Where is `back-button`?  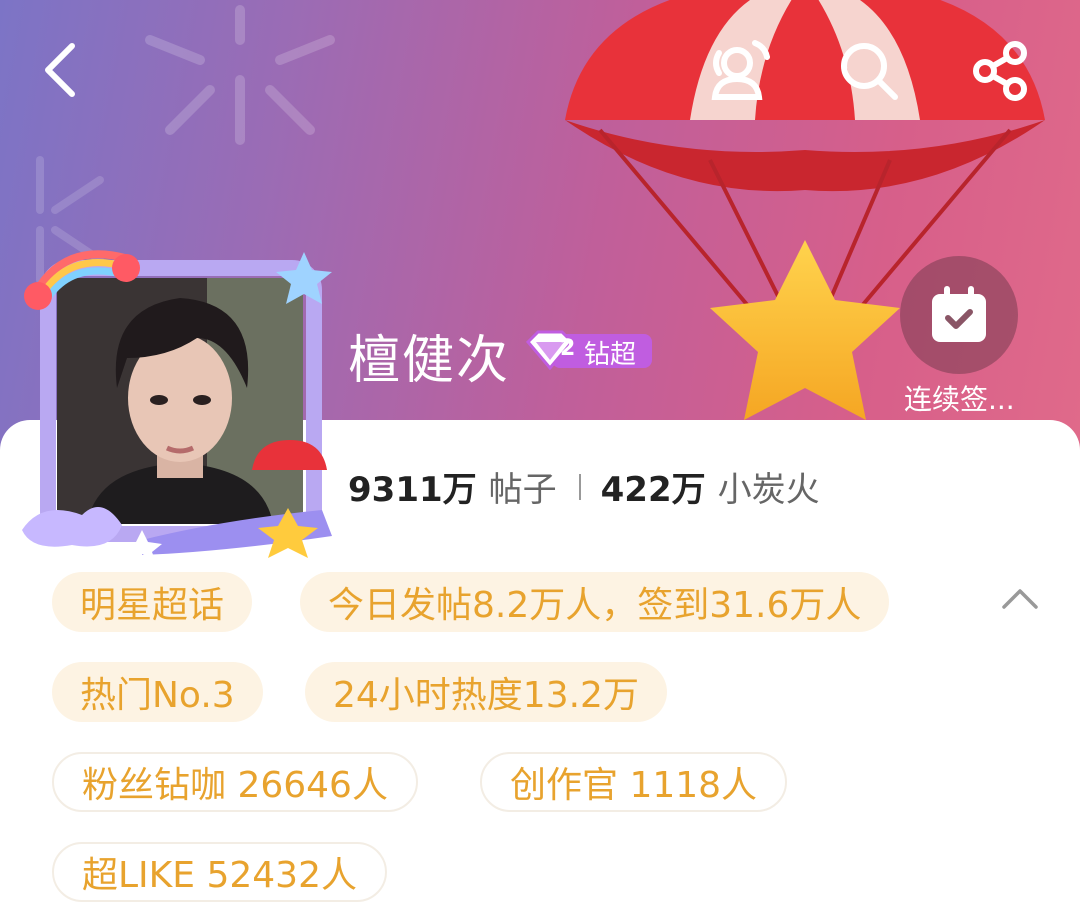
back-button is located at coordinates (60, 70).